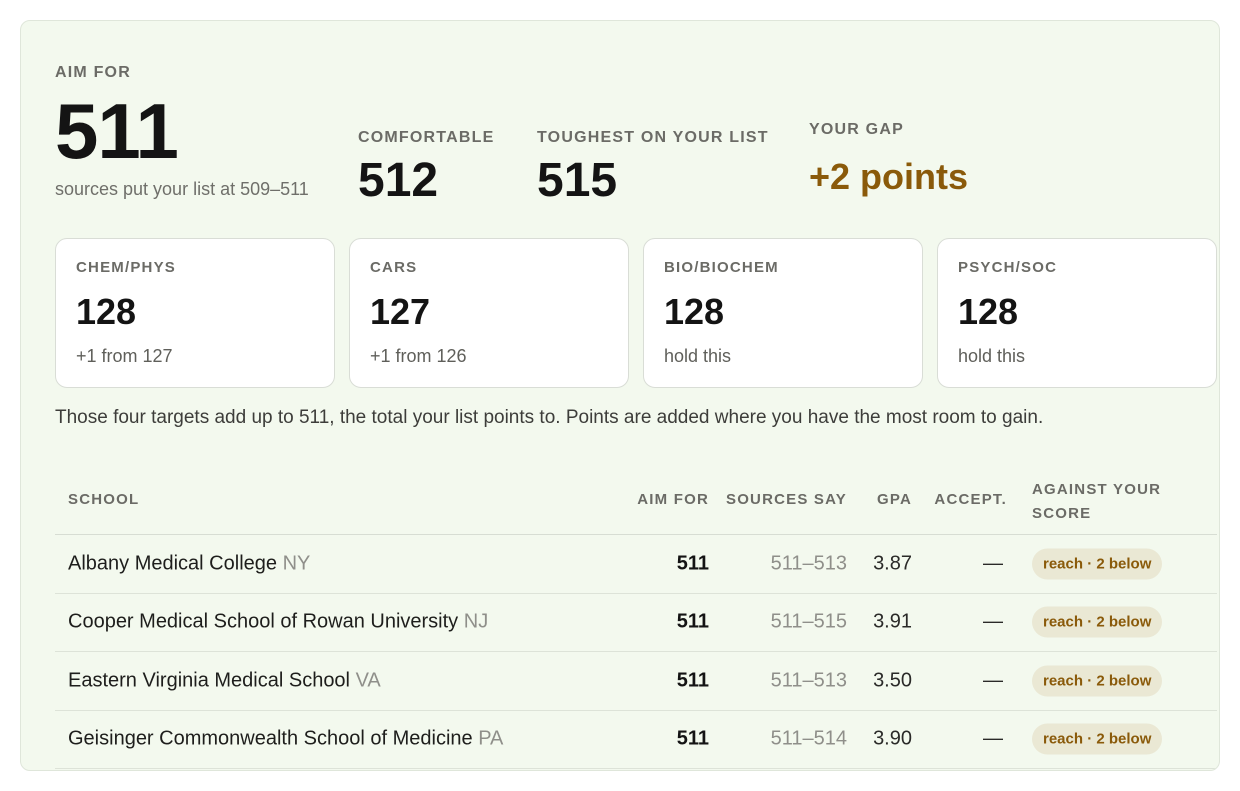  What do you see at coordinates (856, 129) in the screenshot?
I see `gap-label: YOUR GAP` at bounding box center [856, 129].